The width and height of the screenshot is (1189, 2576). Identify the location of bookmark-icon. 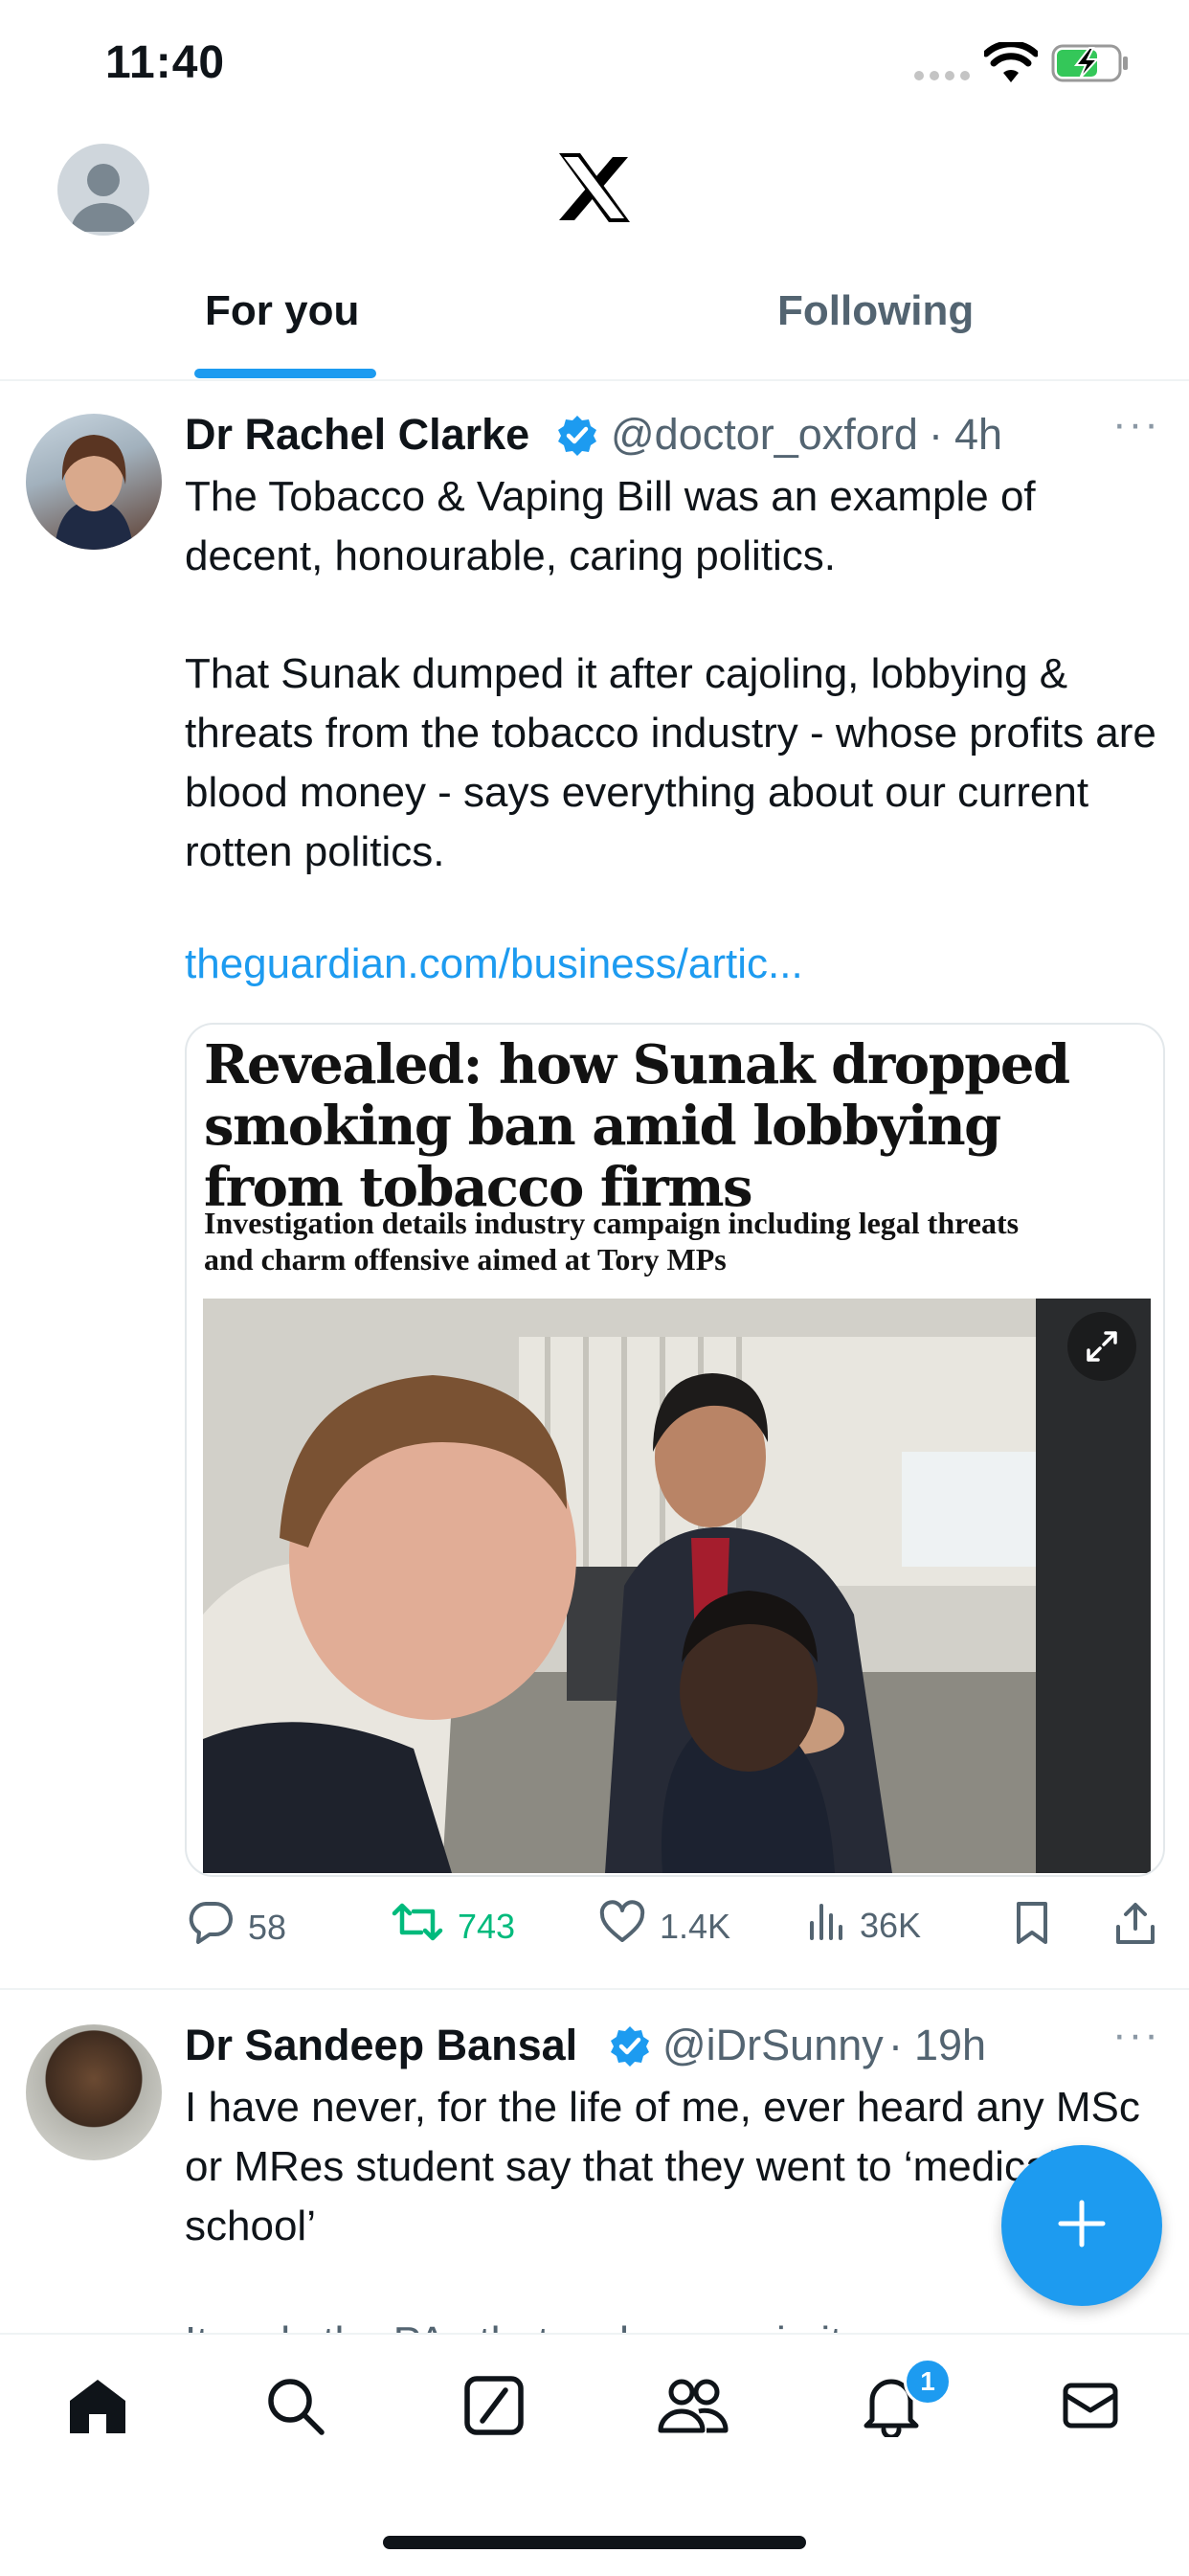
(1032, 1927).